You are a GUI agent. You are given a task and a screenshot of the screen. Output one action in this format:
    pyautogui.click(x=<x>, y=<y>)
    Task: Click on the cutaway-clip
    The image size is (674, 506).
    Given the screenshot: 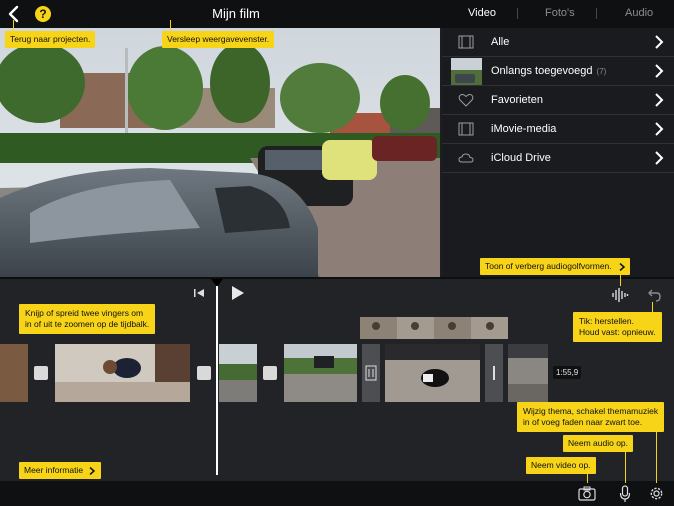 What is the action you would take?
    pyautogui.click(x=434, y=328)
    